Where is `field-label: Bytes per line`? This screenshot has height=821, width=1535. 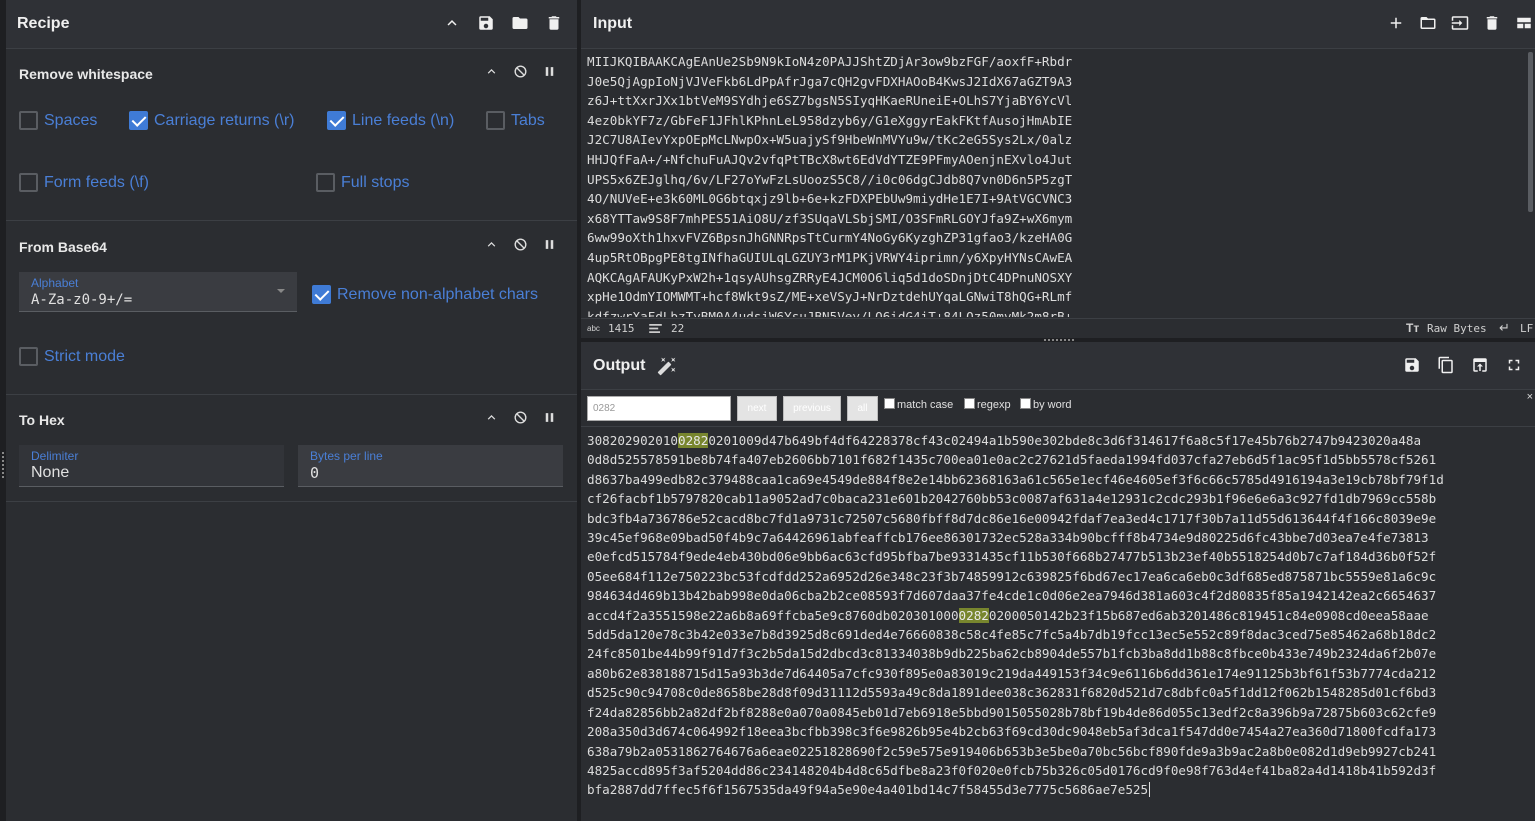
field-label: Bytes per line is located at coordinates (346, 456).